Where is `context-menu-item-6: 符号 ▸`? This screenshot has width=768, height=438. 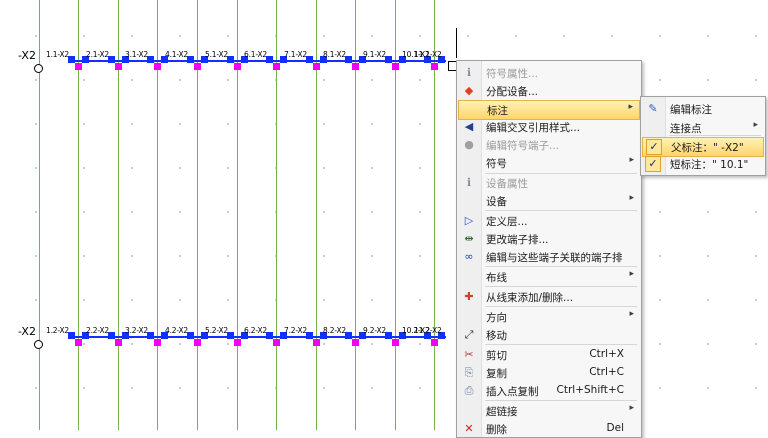
context-menu-item-6: 符号 ▸ is located at coordinates (549, 163).